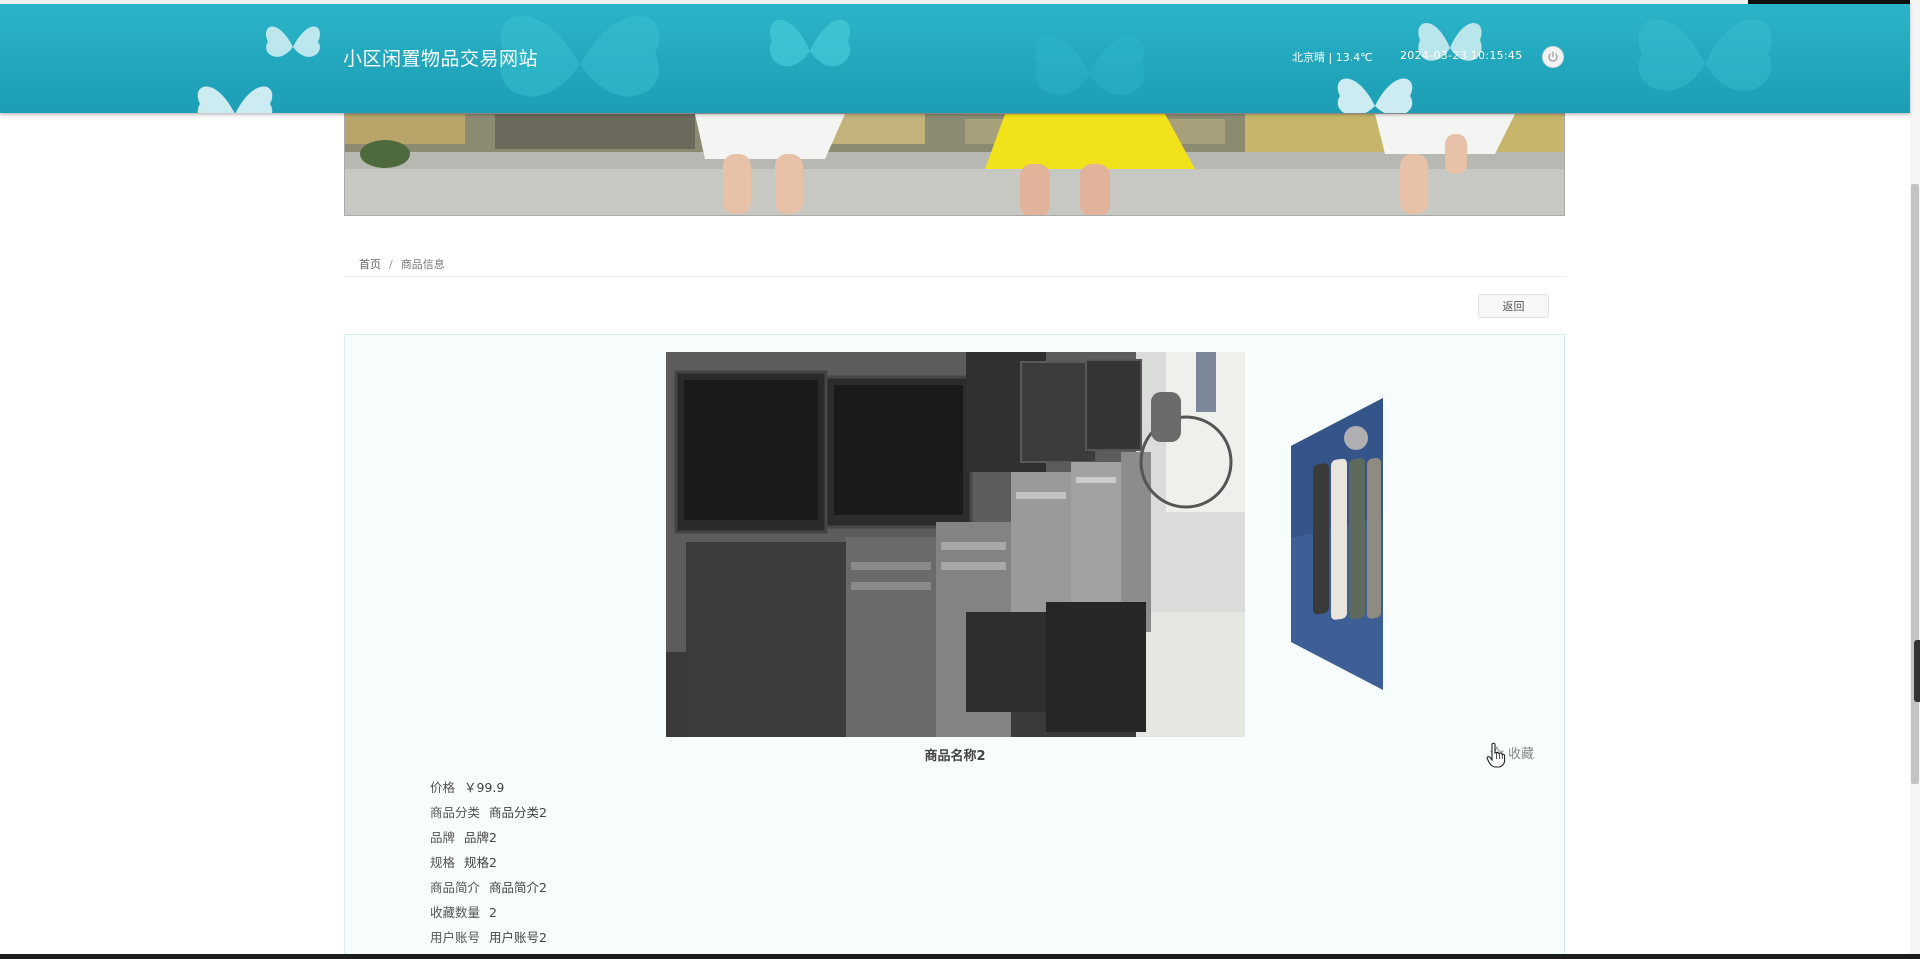 The width and height of the screenshot is (1920, 959). I want to click on attribute-value: 2, so click(493, 912).